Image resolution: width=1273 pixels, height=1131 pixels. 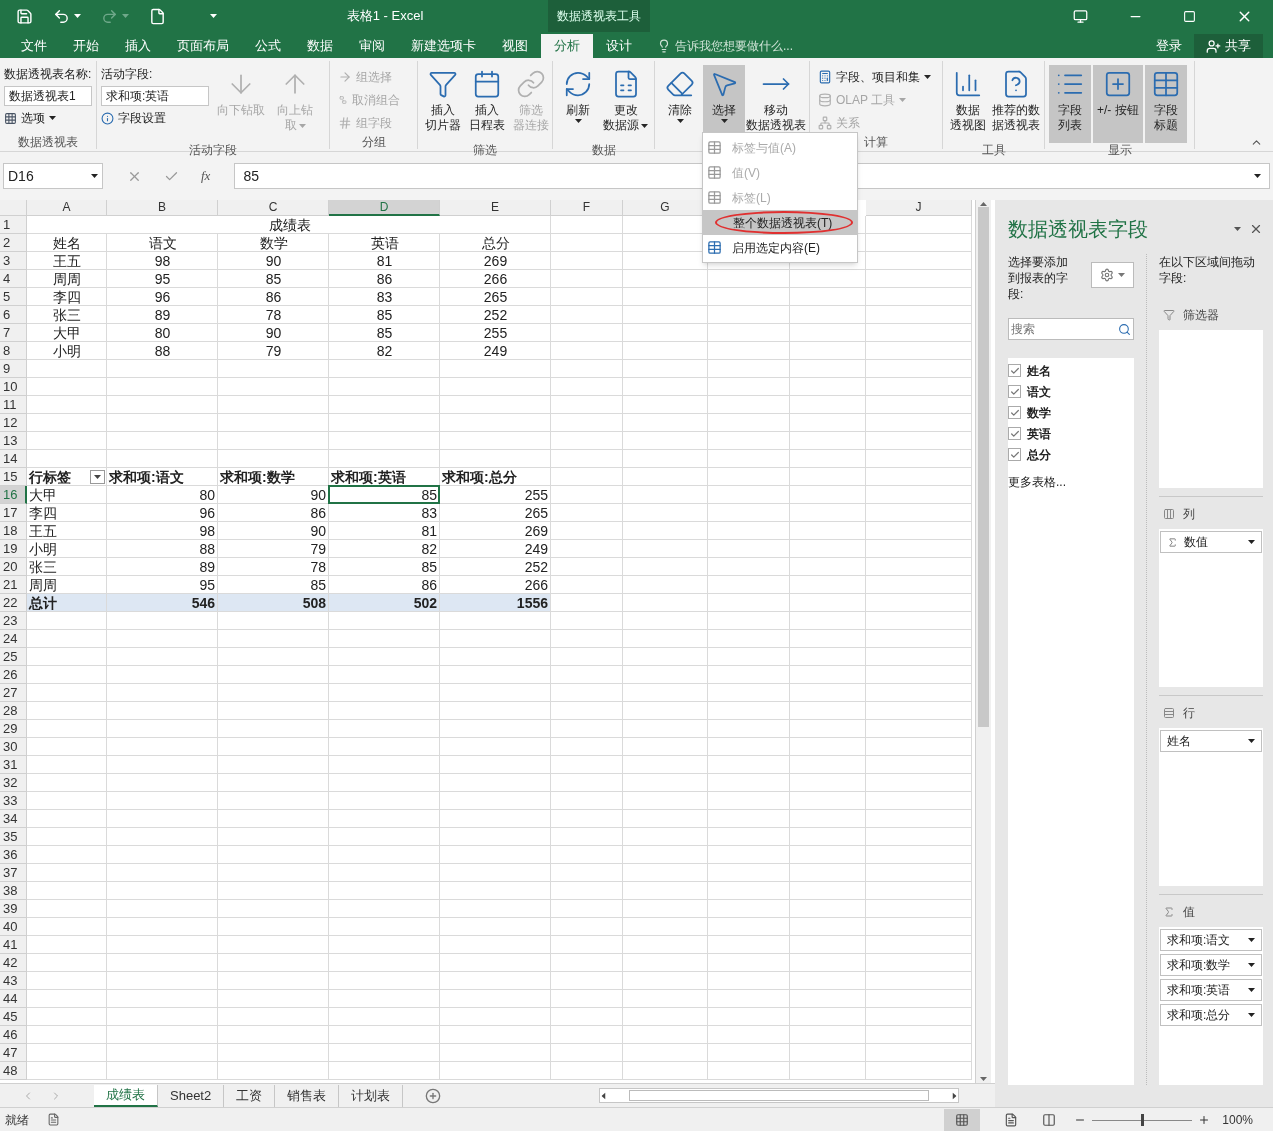 What do you see at coordinates (779, 1095) in the screenshot?
I see `horizontal-scrollbar` at bounding box center [779, 1095].